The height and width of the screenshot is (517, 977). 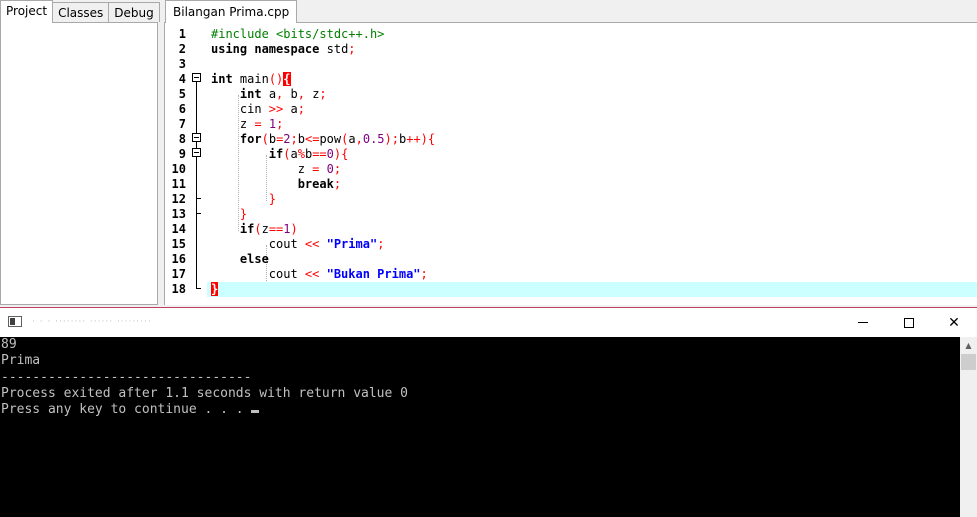 What do you see at coordinates (182, 109) in the screenshot?
I see `line-number: 6` at bounding box center [182, 109].